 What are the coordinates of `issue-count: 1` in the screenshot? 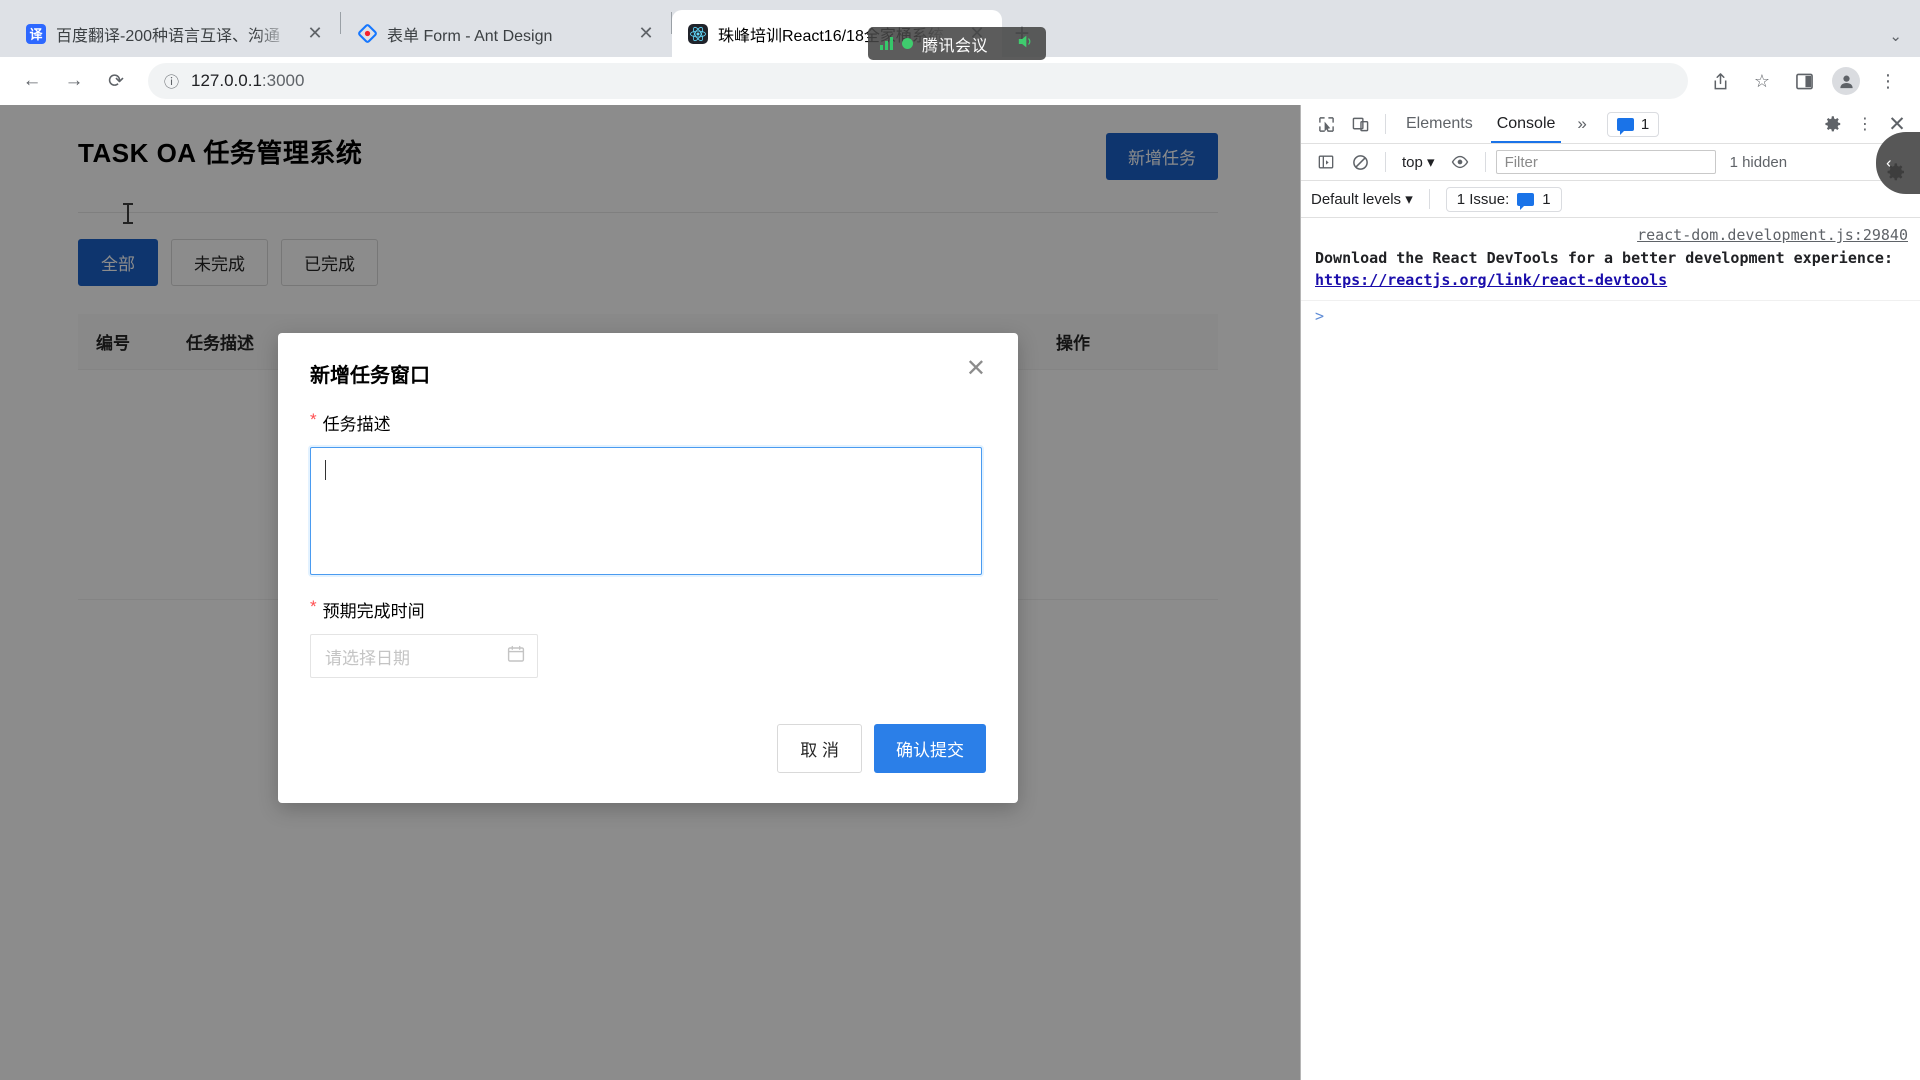 It's located at (1546, 199).